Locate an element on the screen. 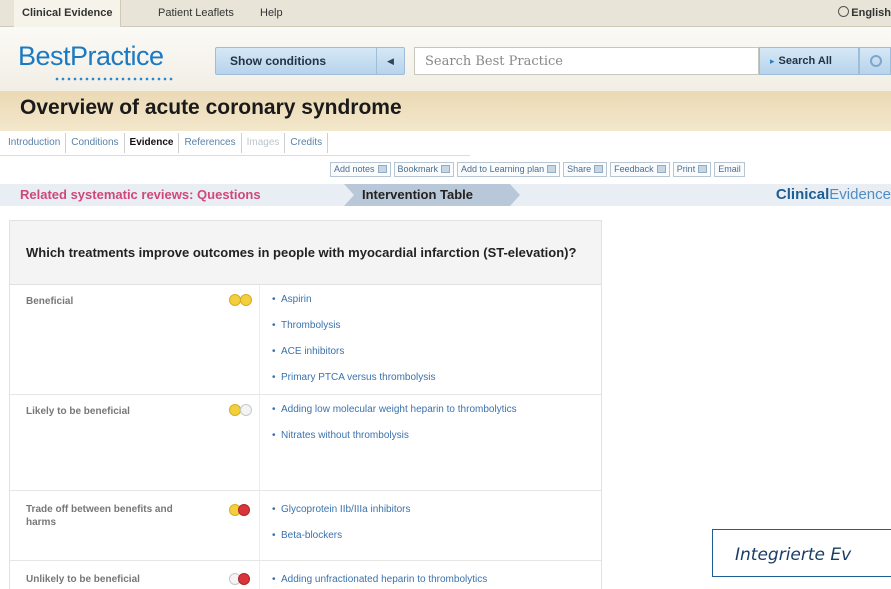  search-field is located at coordinates (586, 61).